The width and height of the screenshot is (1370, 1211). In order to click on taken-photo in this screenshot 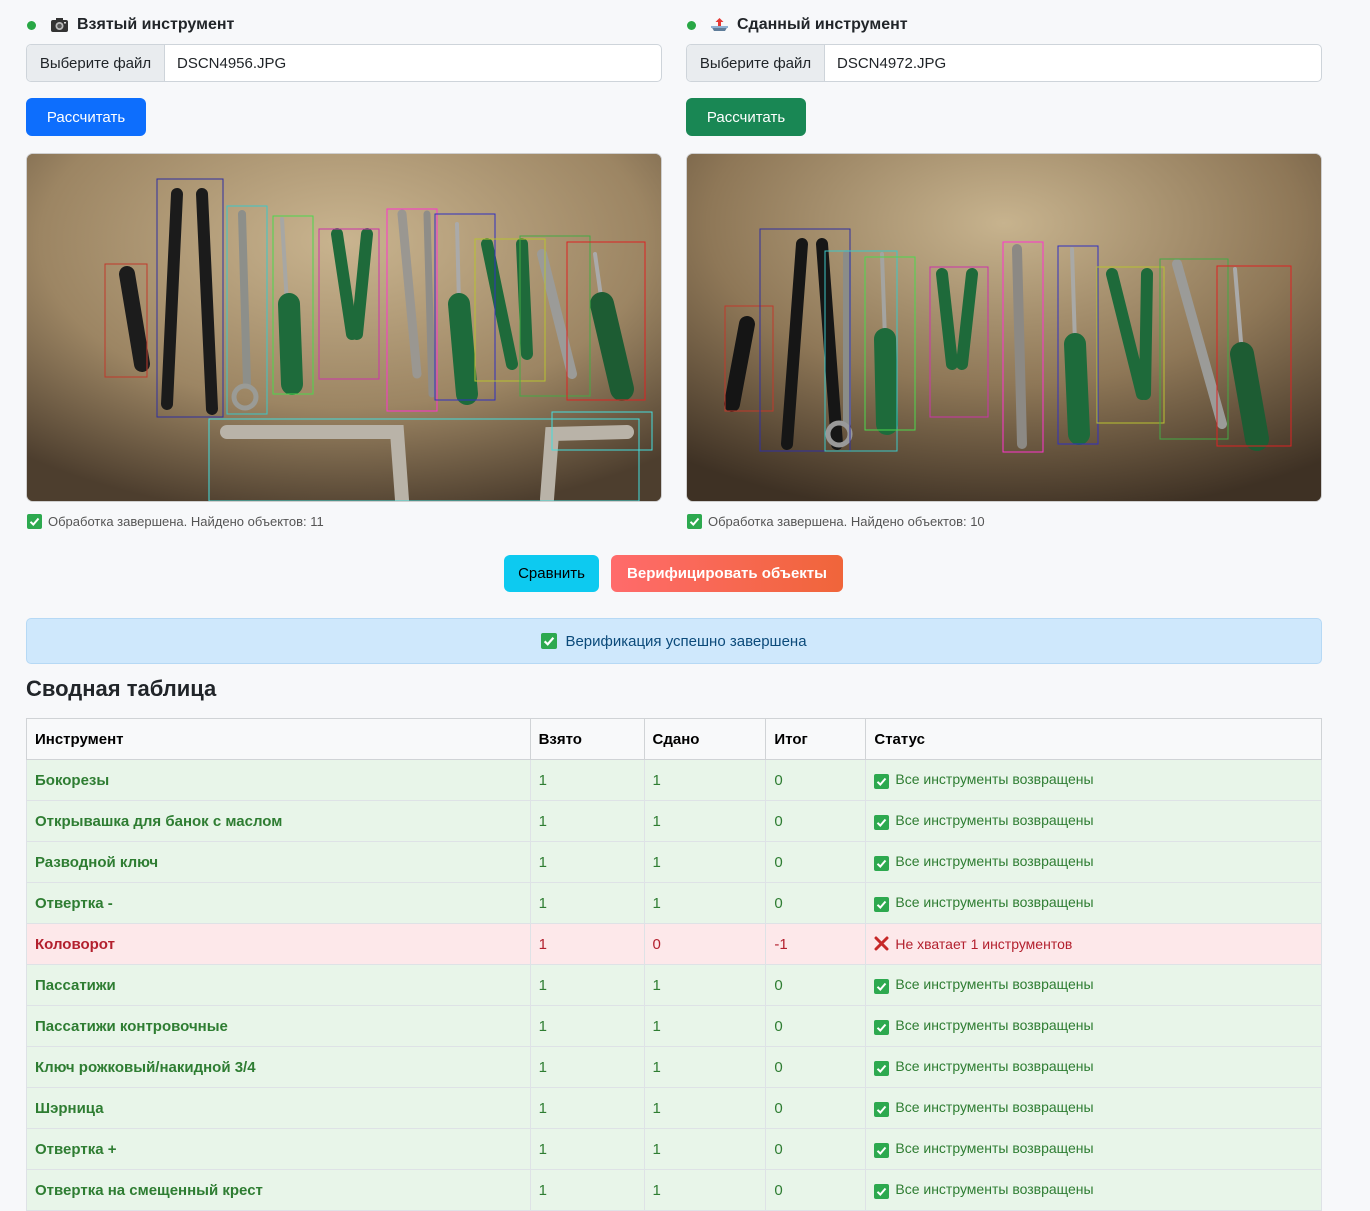, I will do `click(344, 327)`.